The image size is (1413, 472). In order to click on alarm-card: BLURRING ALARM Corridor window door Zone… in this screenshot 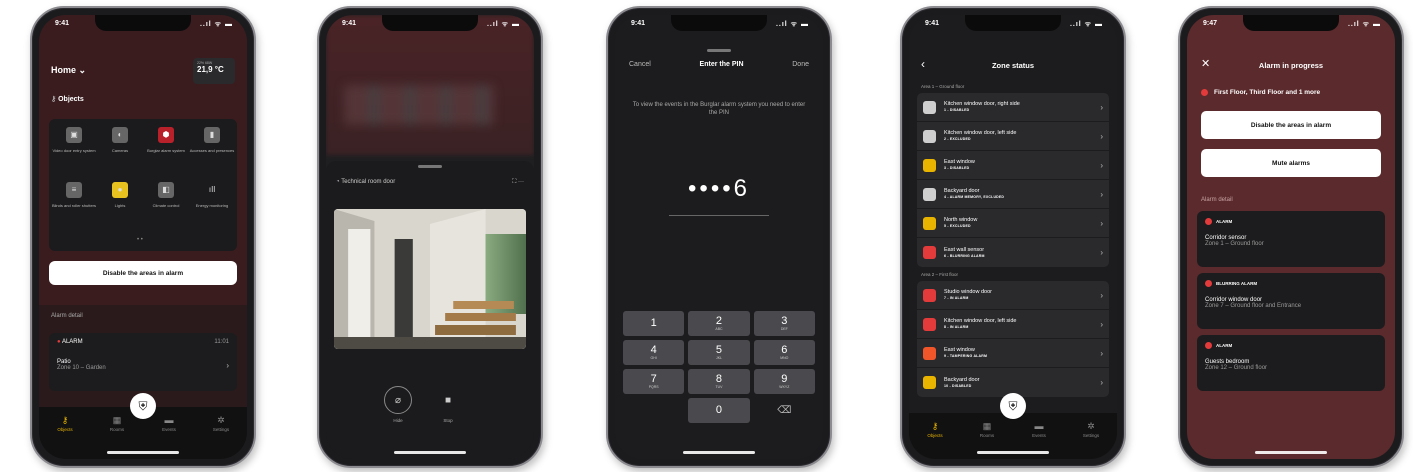, I will do `click(1291, 301)`.